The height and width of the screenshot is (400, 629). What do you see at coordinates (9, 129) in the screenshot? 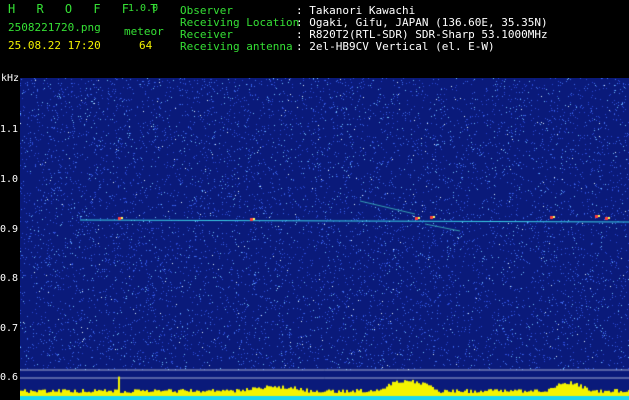
I see `y-tick-label: 1.1` at bounding box center [9, 129].